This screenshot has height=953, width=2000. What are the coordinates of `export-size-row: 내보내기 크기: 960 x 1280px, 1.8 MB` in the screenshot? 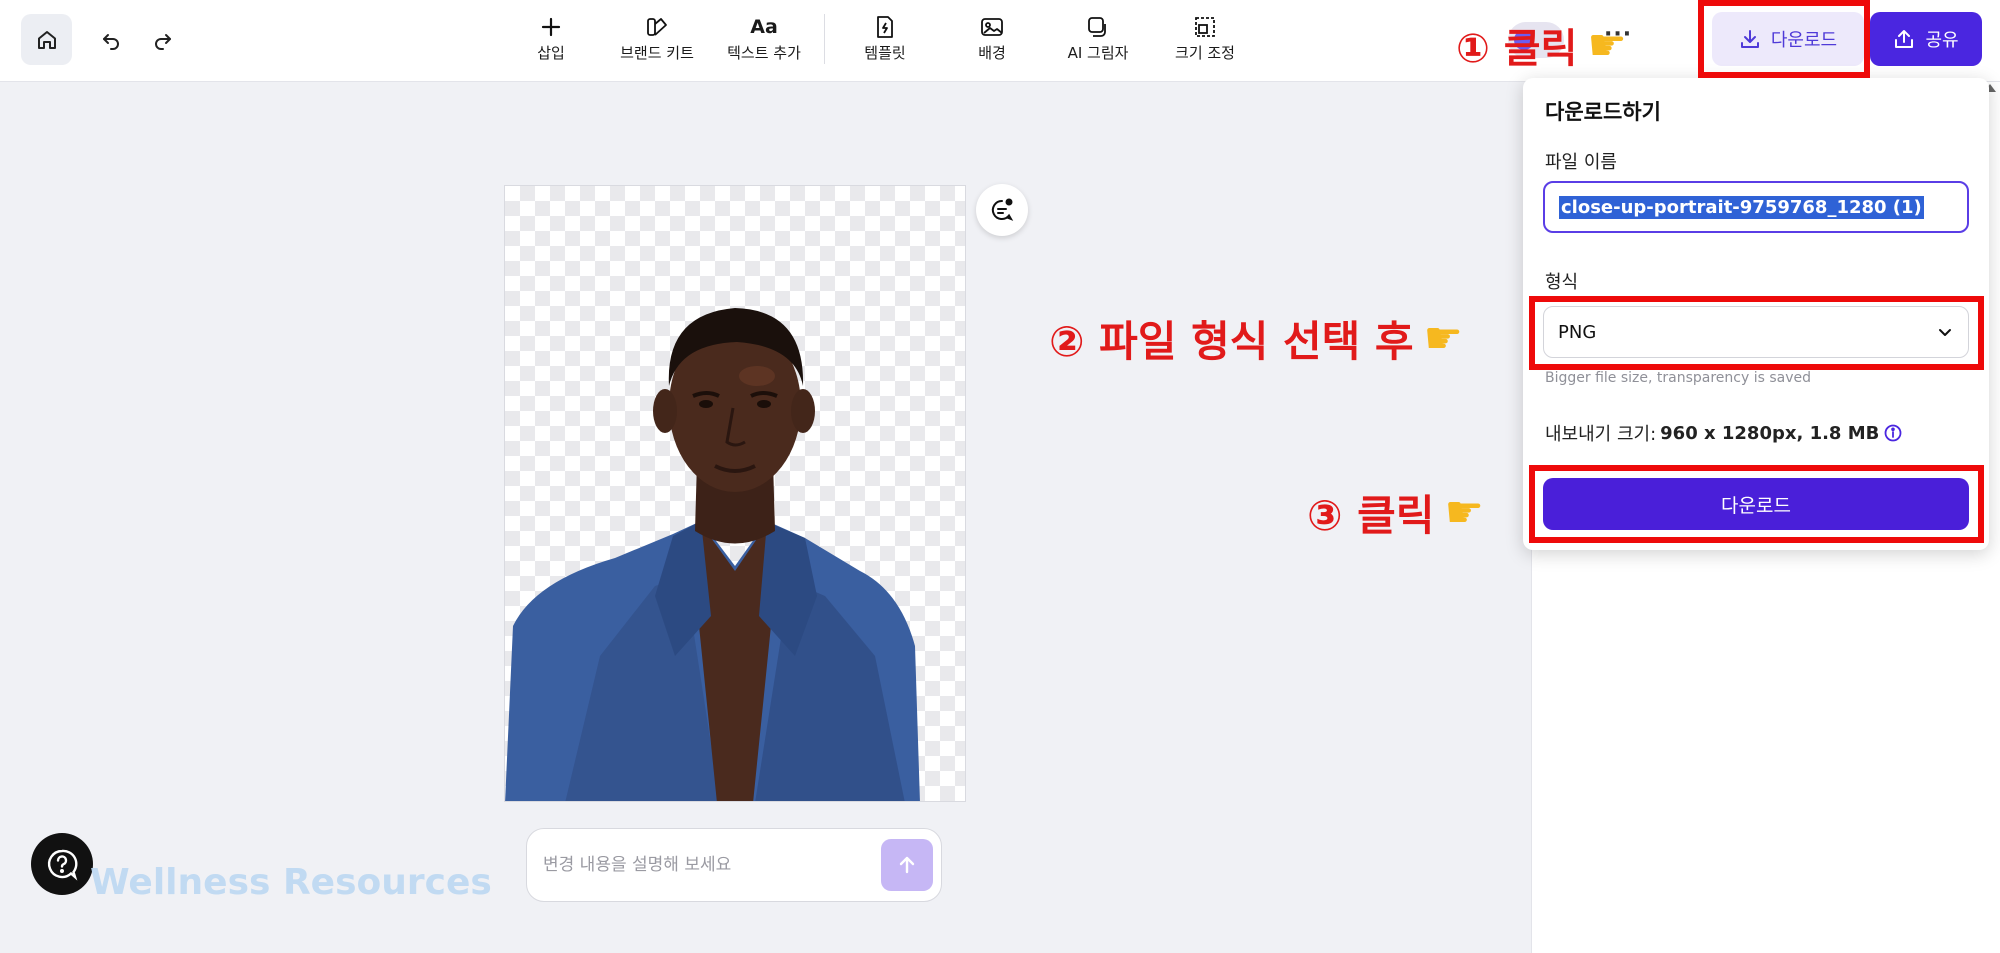 It's located at (1724, 433).